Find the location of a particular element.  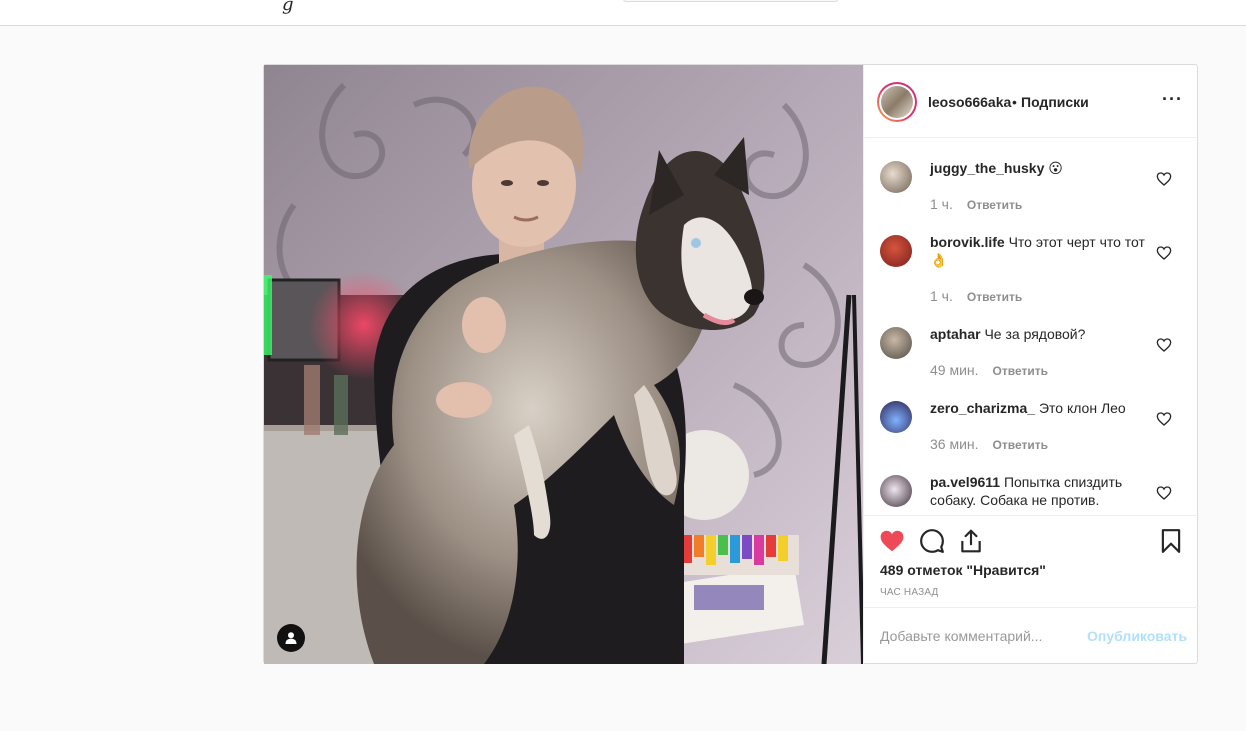

comment-meta: 36 мин. Ответить is located at coordinates (989, 444).